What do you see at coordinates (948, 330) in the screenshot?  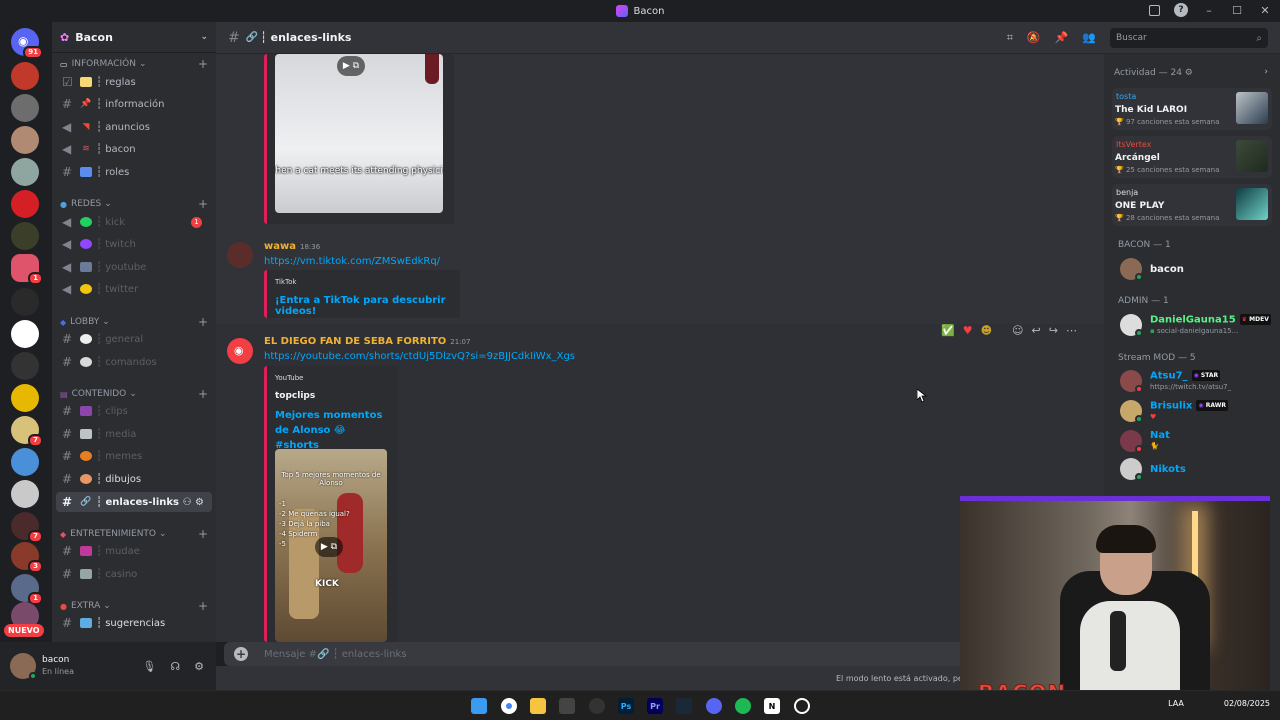 I see `reaction-check-icon: ✅` at bounding box center [948, 330].